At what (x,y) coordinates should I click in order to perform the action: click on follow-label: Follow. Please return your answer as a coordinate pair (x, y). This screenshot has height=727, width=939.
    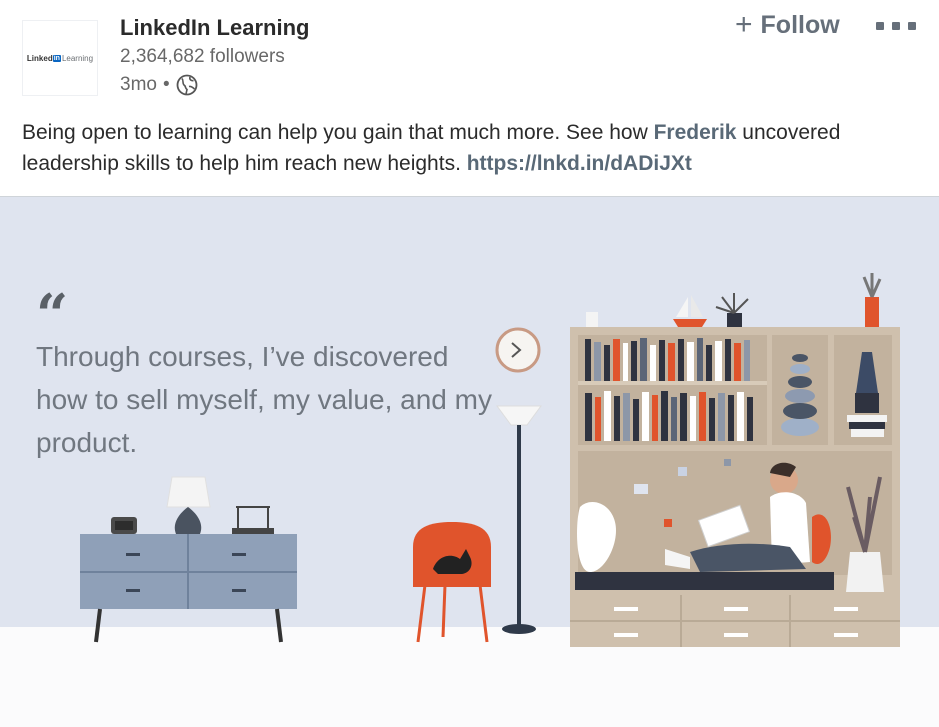
    Looking at the image, I should click on (800, 24).